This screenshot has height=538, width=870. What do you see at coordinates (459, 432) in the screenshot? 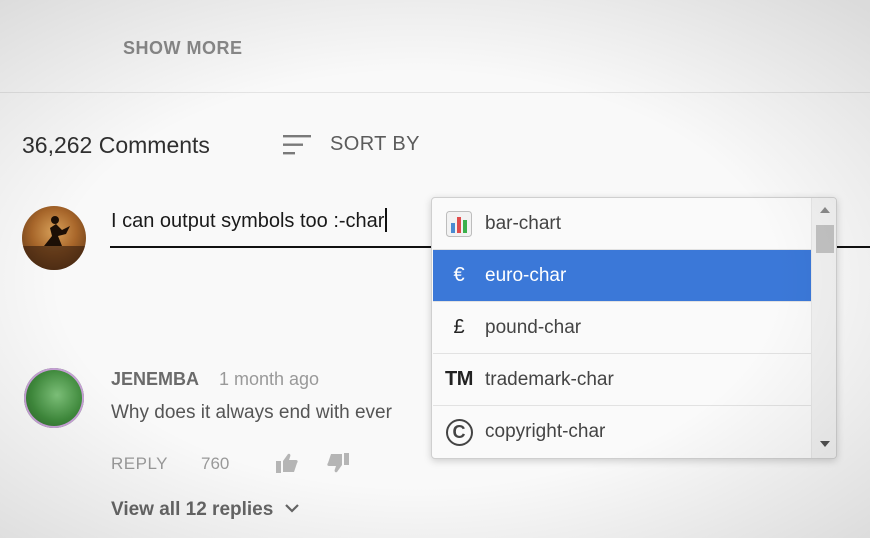
I see `copyright-icon: C` at bounding box center [459, 432].